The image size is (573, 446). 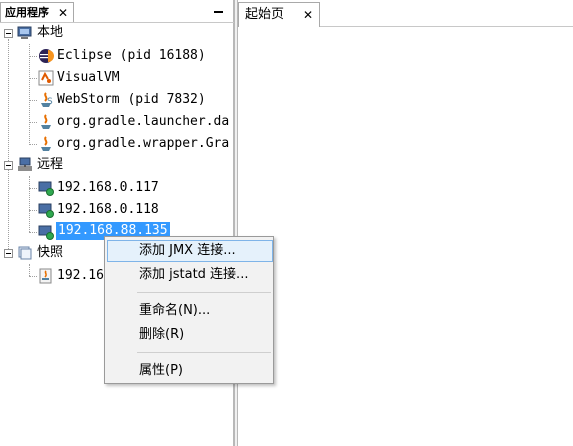 What do you see at coordinates (88, 77) in the screenshot?
I see `tree-label: VisualVM` at bounding box center [88, 77].